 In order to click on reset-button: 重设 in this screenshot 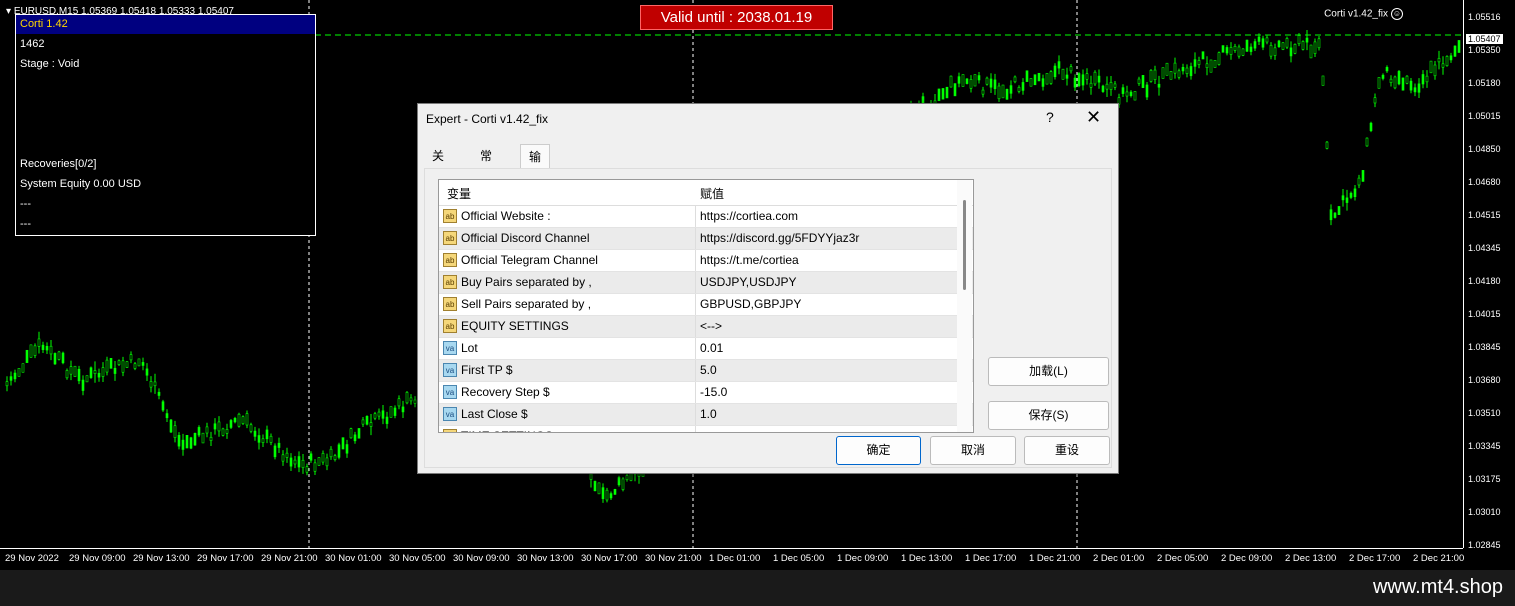, I will do `click(1067, 450)`.